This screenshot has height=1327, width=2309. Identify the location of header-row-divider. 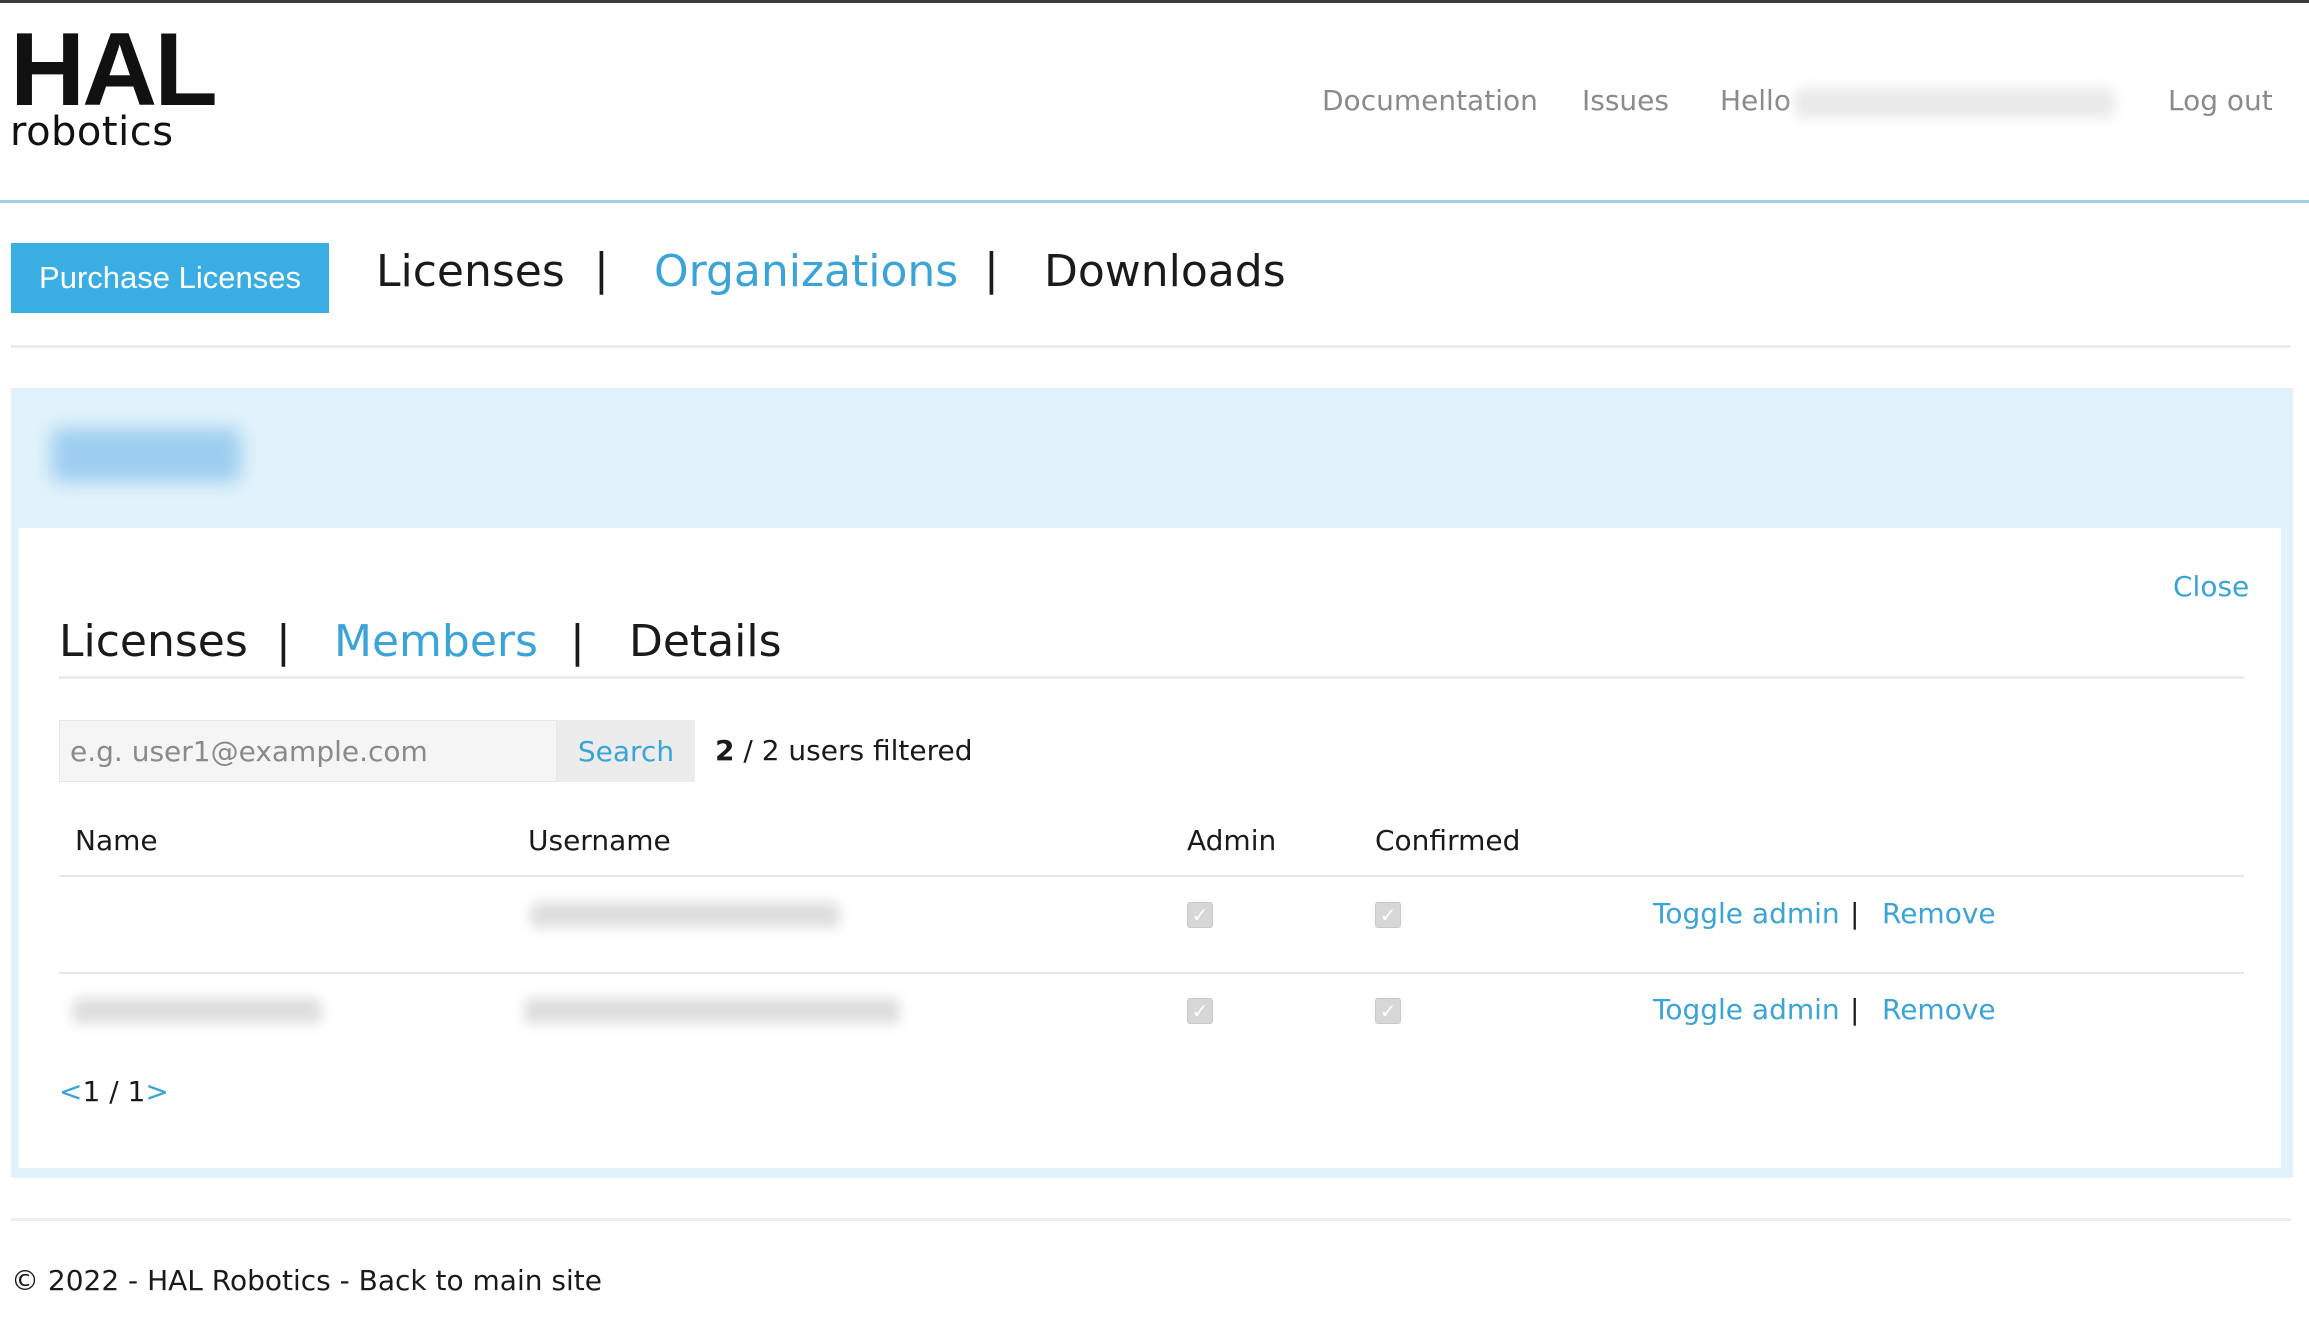
(1151, 876).